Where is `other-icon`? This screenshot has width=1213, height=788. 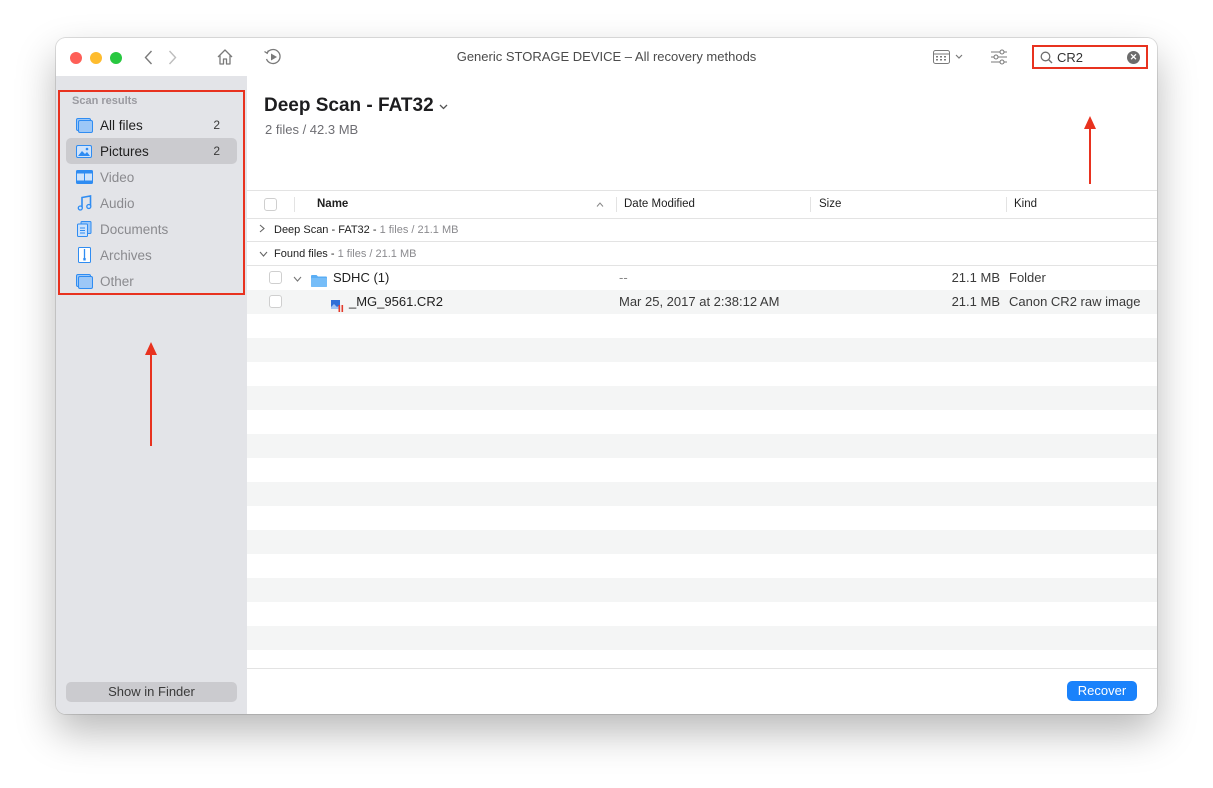
other-icon is located at coordinates (84, 281).